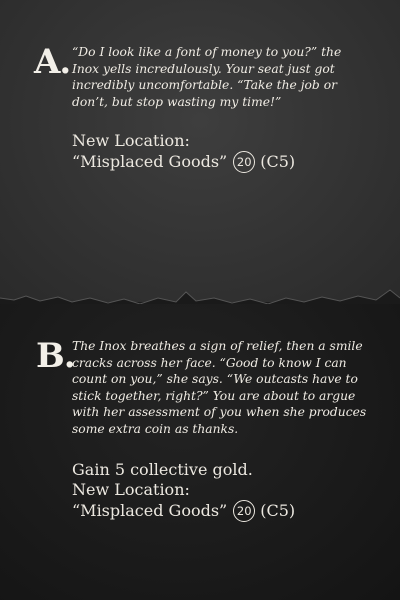  I want to click on outcome-b-location-label: New Location:, so click(131, 489).